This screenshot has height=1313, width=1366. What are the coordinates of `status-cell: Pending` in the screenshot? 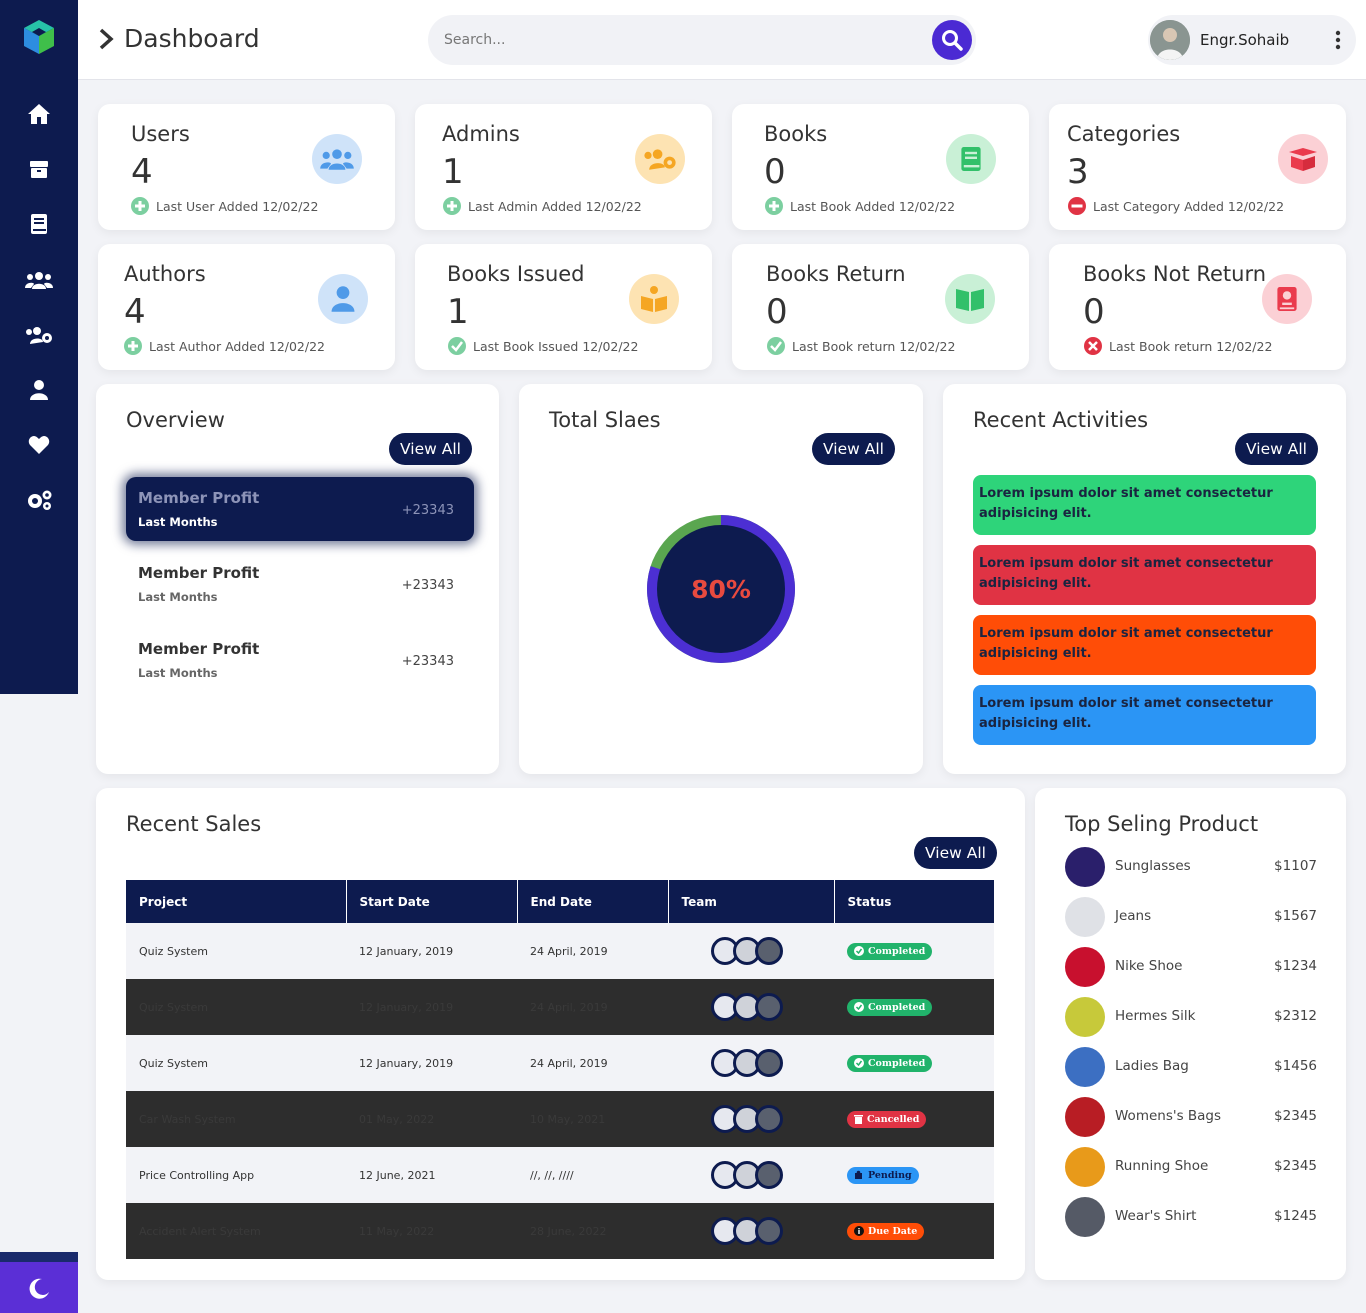 It's located at (914, 1175).